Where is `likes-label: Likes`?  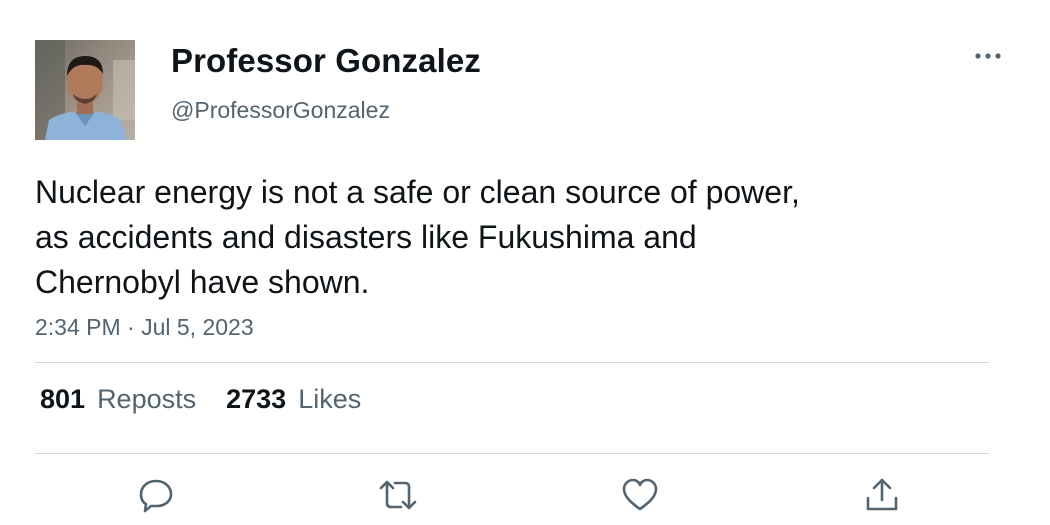 likes-label: Likes is located at coordinates (330, 399).